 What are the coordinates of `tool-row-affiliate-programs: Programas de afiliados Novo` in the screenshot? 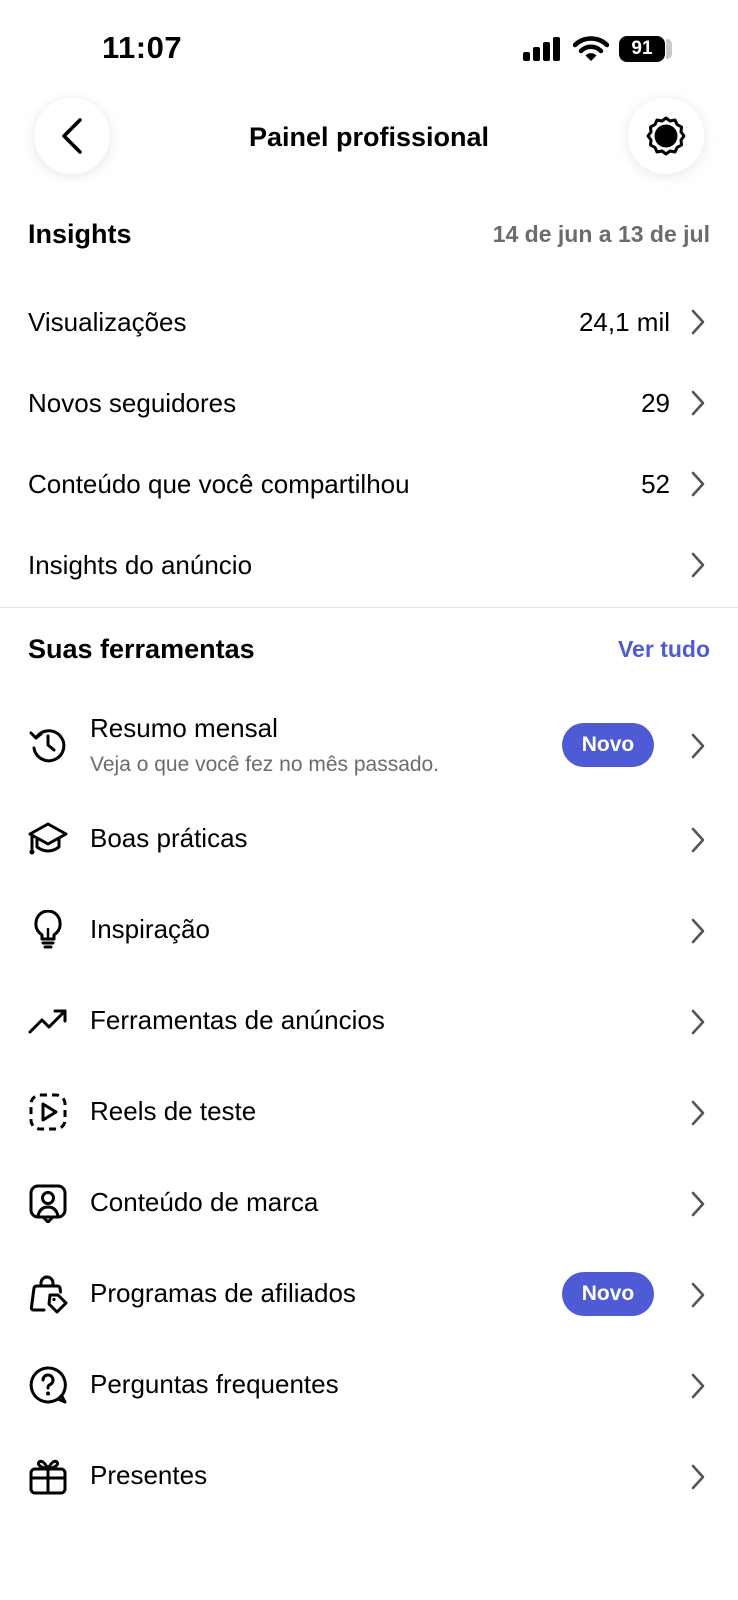 It's located at (369, 1294).